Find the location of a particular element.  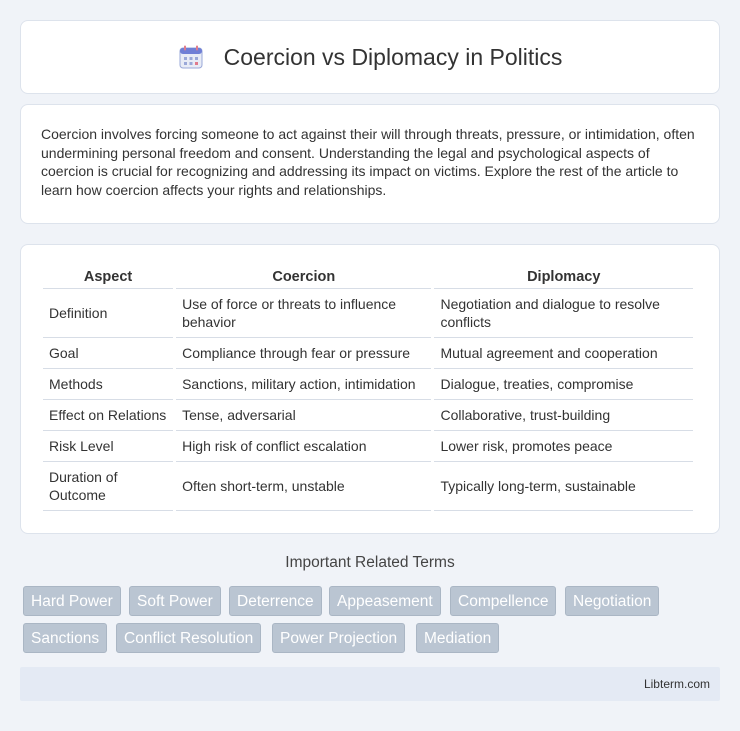

tag-appeasement: Appeasement is located at coordinates (385, 601).